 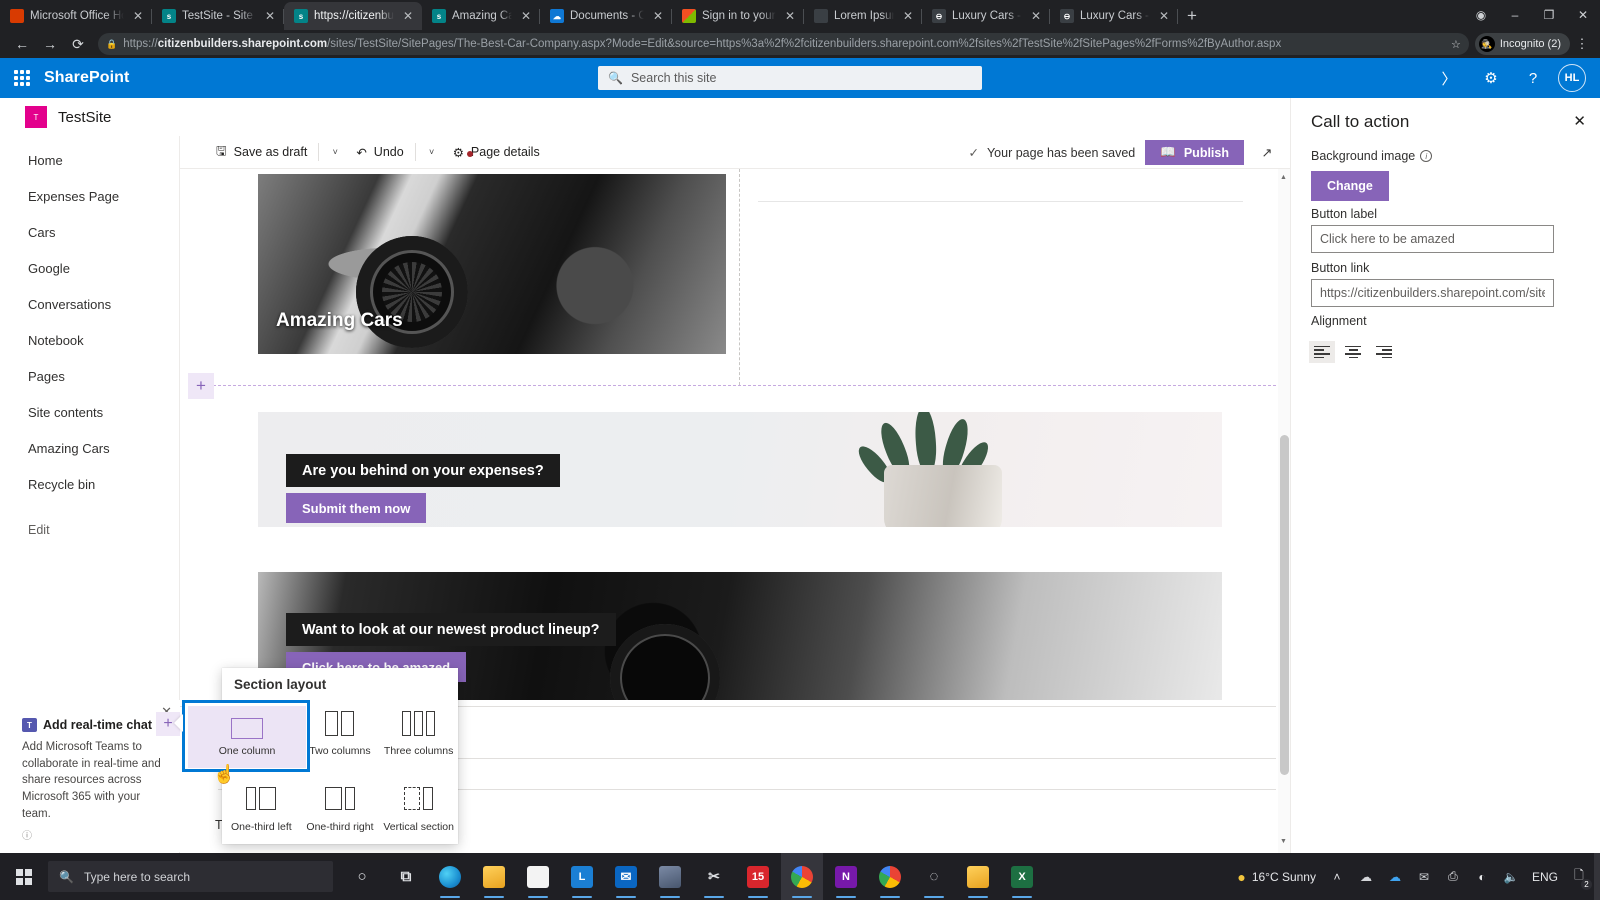 What do you see at coordinates (758, 876) in the screenshot?
I see `todoist-icon: 15` at bounding box center [758, 876].